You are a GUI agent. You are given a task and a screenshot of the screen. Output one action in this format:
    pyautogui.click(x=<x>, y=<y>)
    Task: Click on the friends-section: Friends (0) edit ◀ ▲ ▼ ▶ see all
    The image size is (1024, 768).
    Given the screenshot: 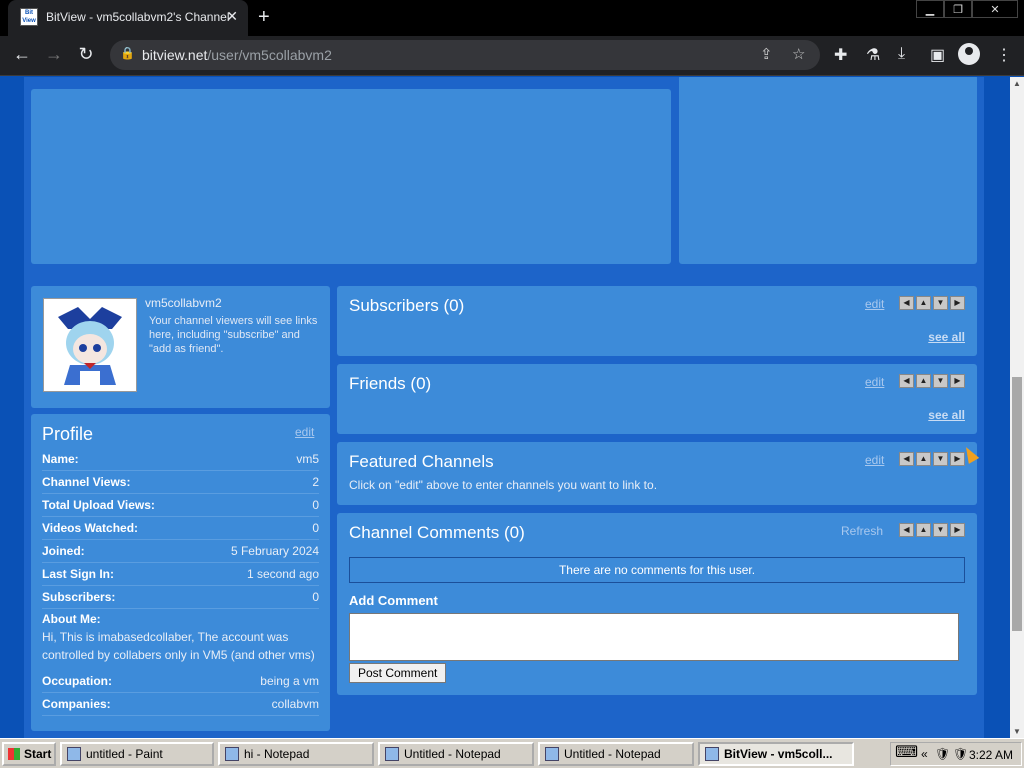 What is the action you would take?
    pyautogui.click(x=657, y=399)
    